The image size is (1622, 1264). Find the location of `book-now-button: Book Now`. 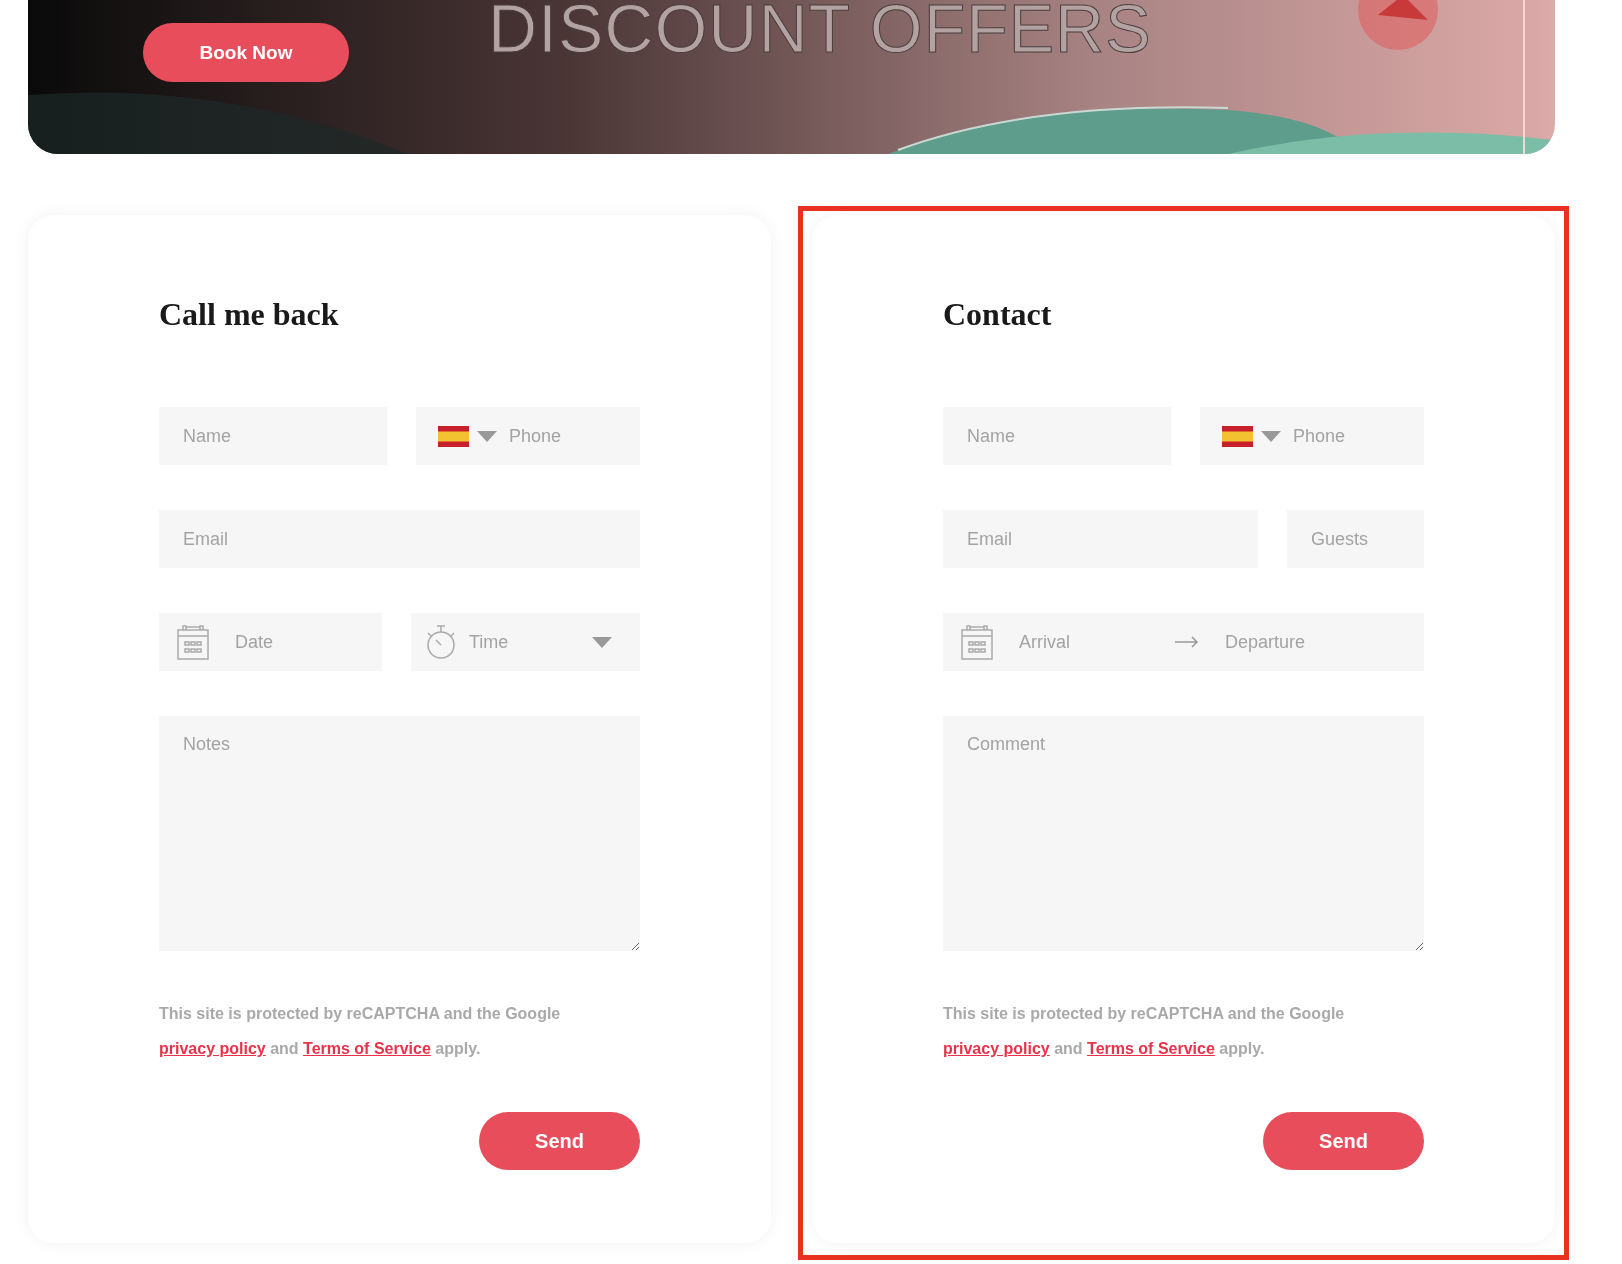

book-now-button: Book Now is located at coordinates (246, 52).